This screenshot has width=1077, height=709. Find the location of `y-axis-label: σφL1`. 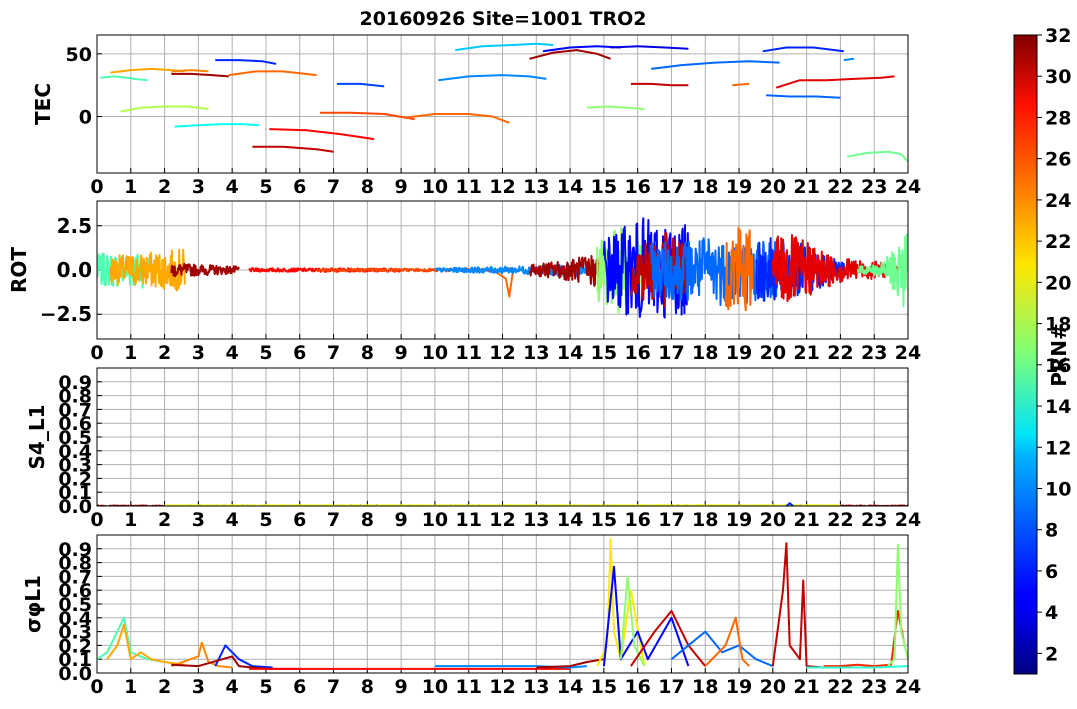

y-axis-label: σφL1 is located at coordinates (33, 604).